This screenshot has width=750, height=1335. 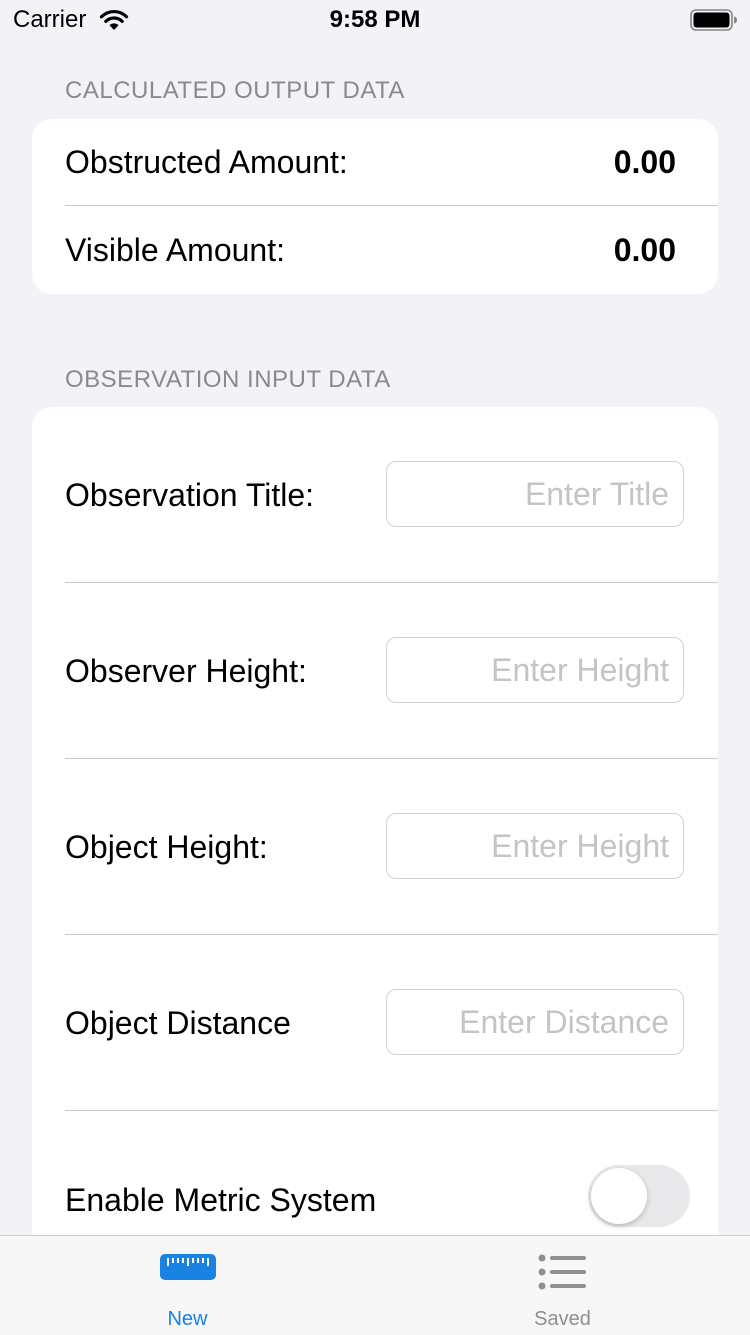 I want to click on visible-amount-row: Visible Amount: 0.00, so click(x=375, y=250).